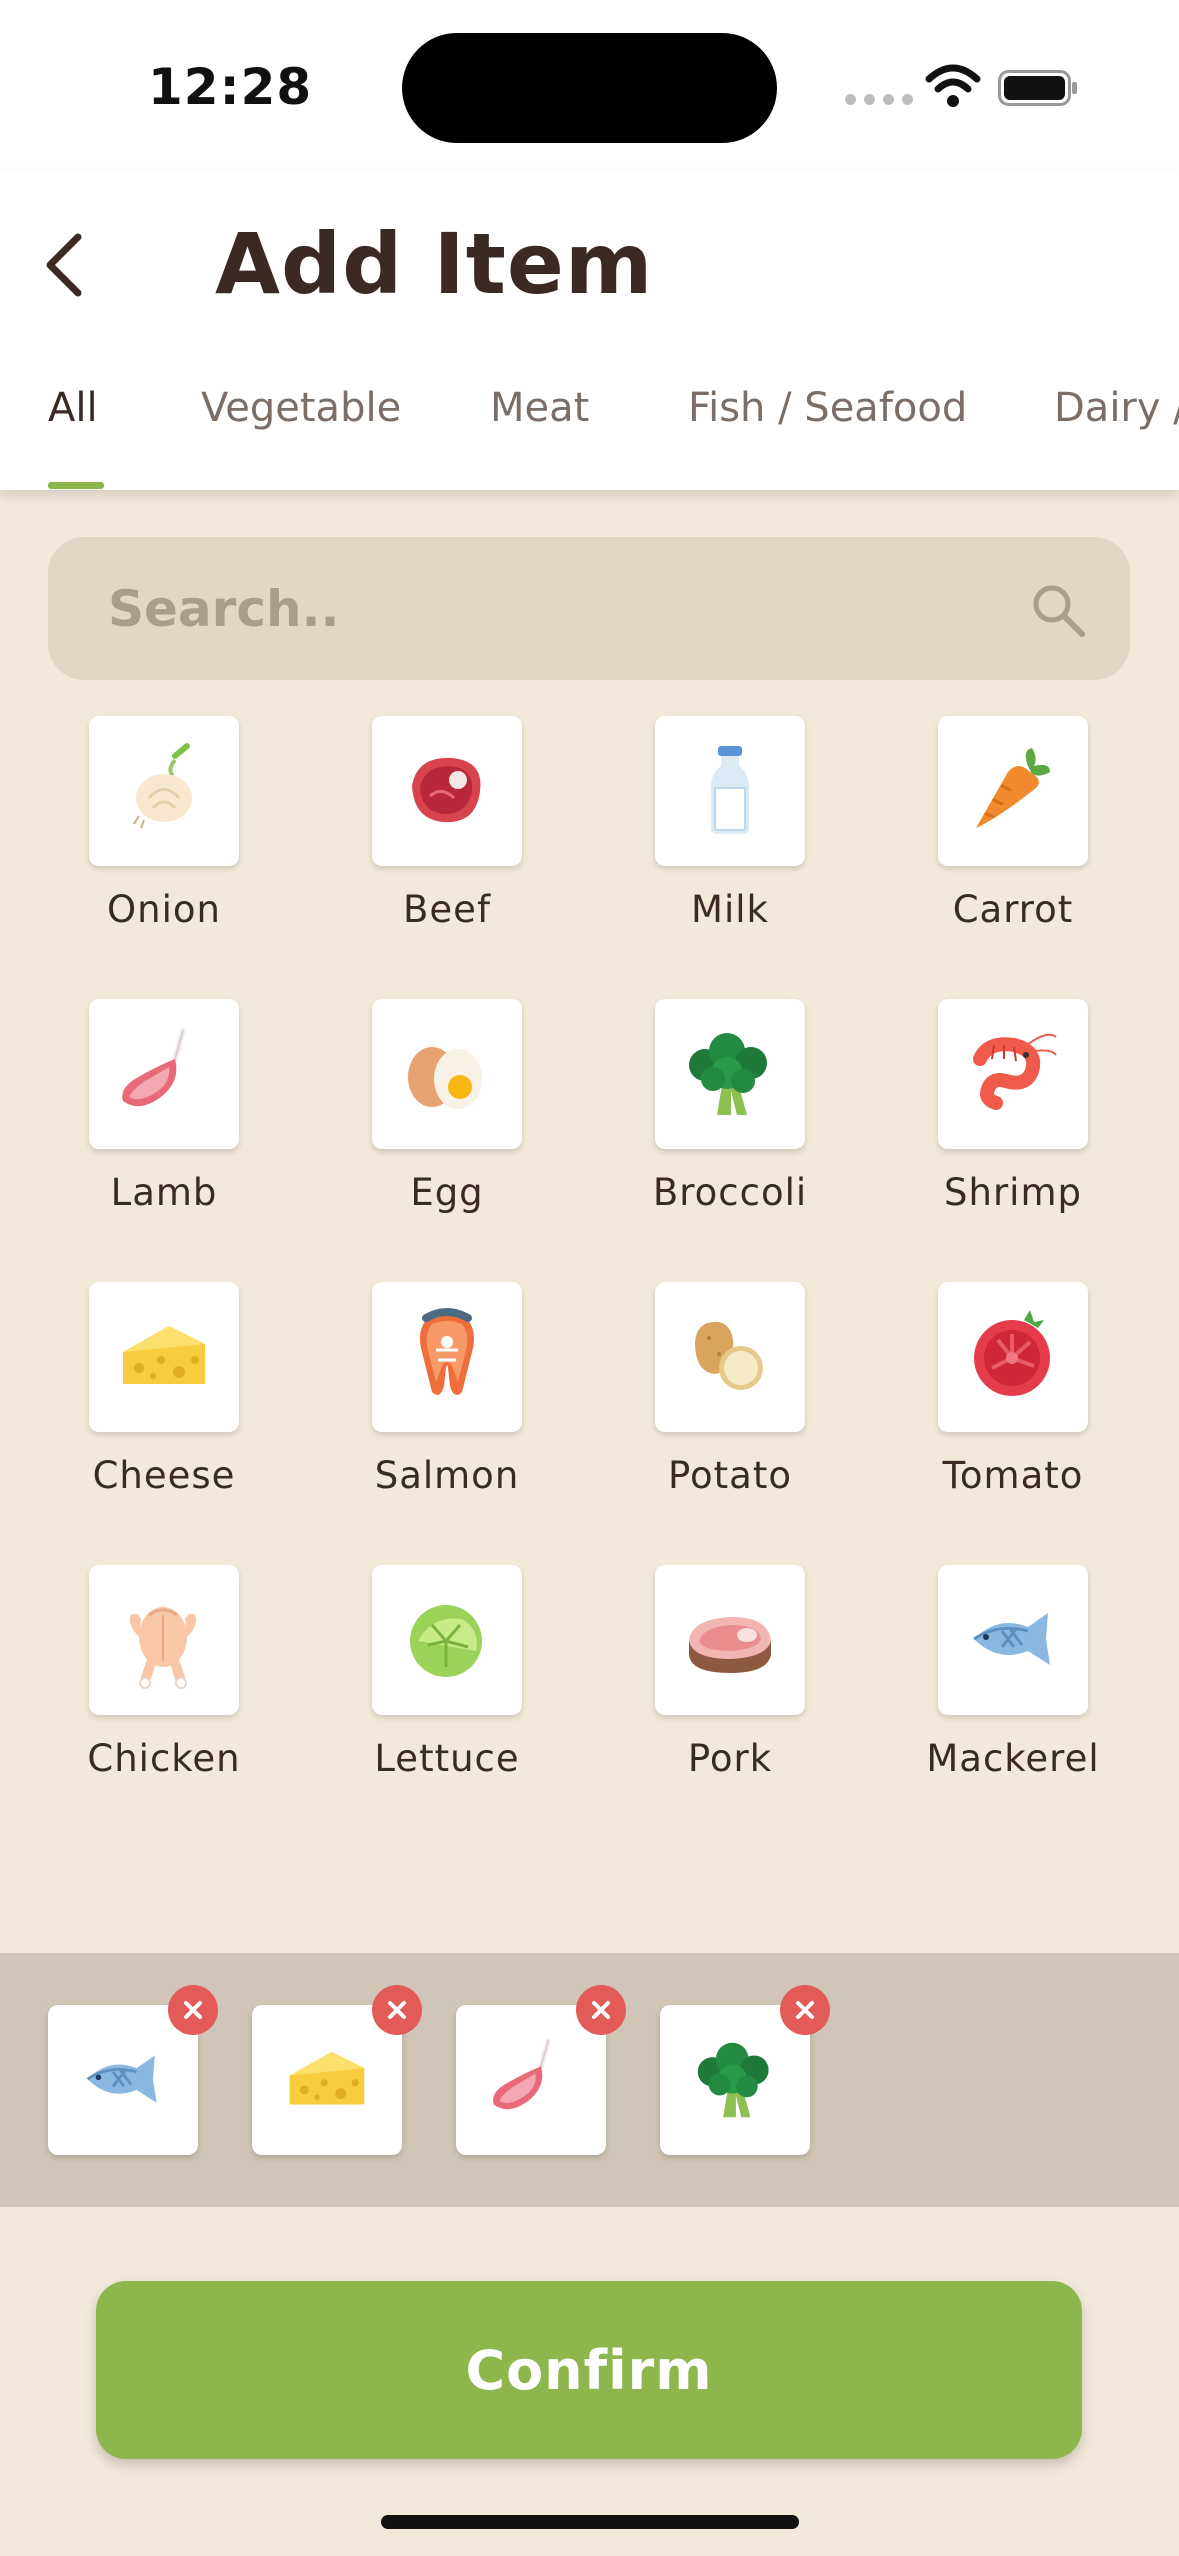 This screenshot has width=1179, height=2556. What do you see at coordinates (558, 608) in the screenshot?
I see `search-input` at bounding box center [558, 608].